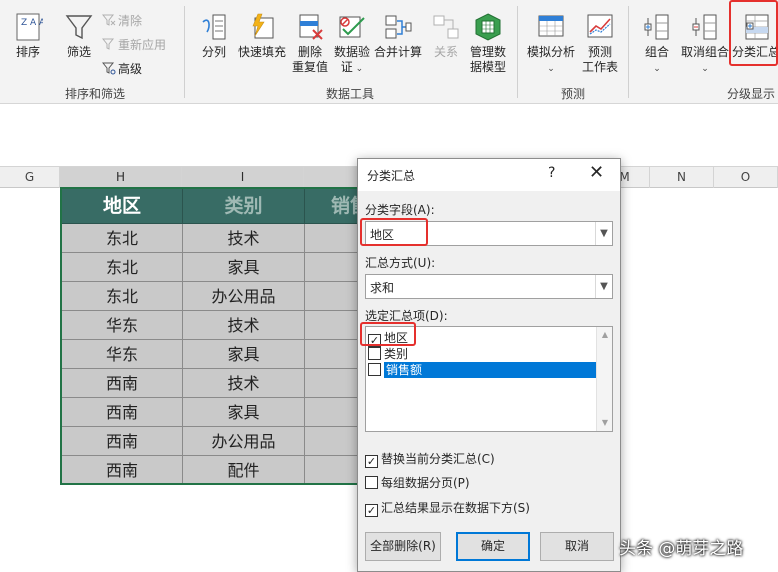  Describe the element at coordinates (391, 176) in the screenshot. I see `dialog-title: 分类汇总` at that location.